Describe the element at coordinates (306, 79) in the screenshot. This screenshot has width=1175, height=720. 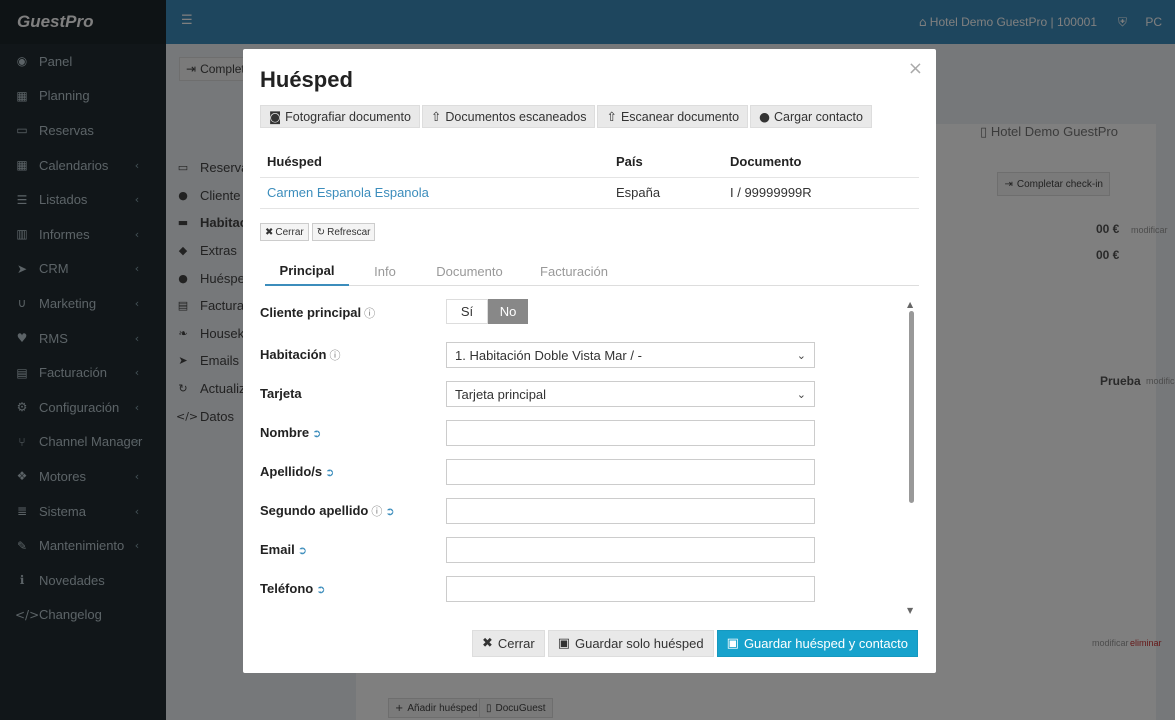
I see `modal-title: Huésped` at that location.